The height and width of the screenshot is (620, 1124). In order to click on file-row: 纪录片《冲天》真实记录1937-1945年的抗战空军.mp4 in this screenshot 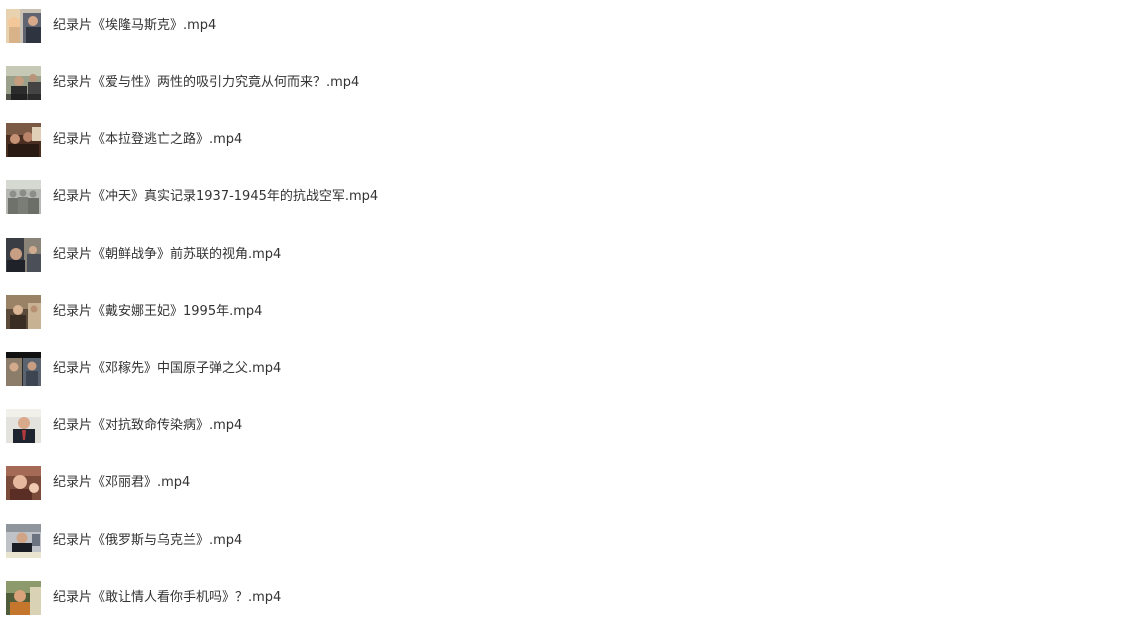, I will do `click(192, 197)`.